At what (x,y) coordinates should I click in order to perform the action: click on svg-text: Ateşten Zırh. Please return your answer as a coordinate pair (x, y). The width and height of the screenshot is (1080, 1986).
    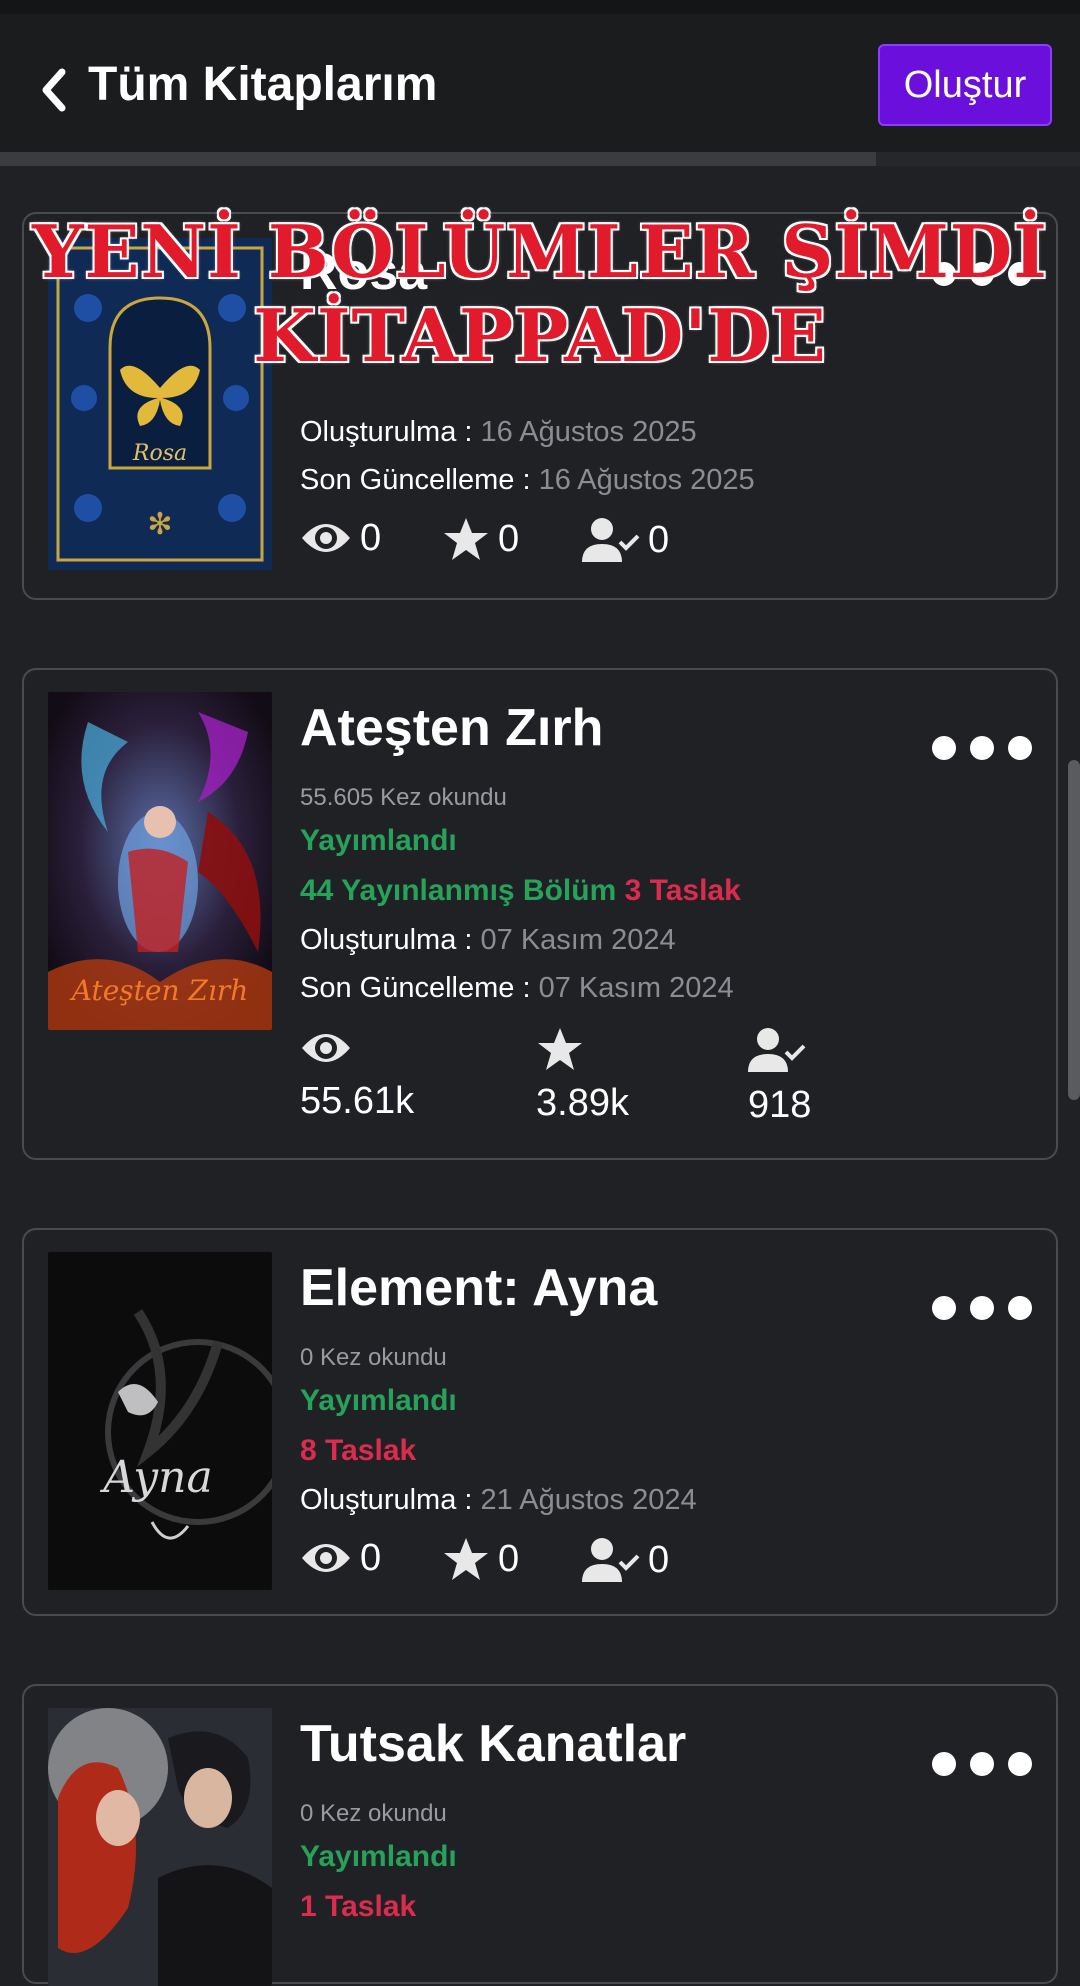
    Looking at the image, I should click on (159, 990).